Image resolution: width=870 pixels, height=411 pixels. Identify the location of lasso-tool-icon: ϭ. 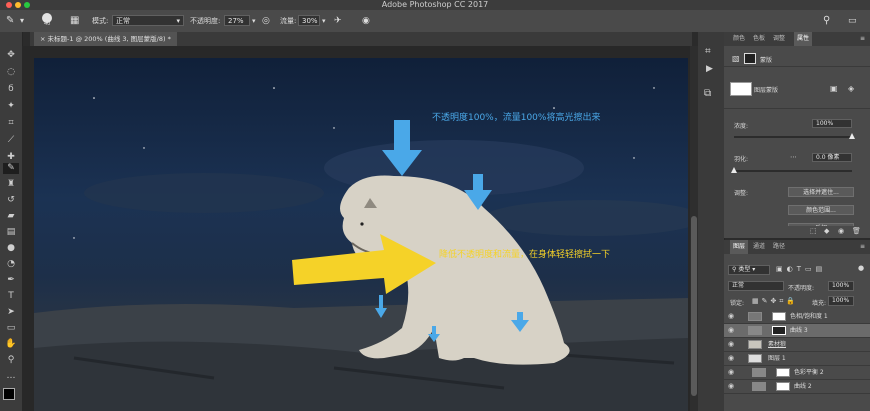
(11, 89).